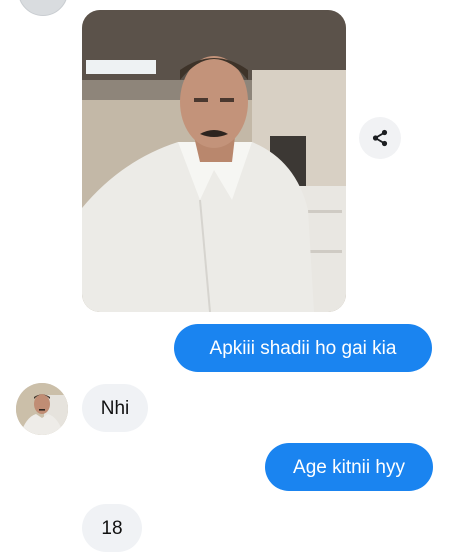 The width and height of the screenshot is (450, 558). I want to click on message-text: Nhi, so click(115, 408).